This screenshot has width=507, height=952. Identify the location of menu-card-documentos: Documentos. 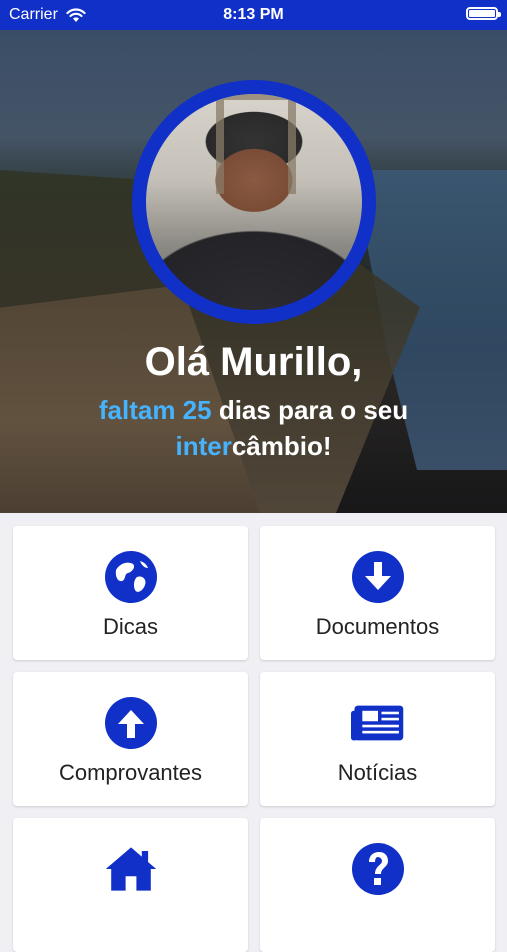
(377, 593).